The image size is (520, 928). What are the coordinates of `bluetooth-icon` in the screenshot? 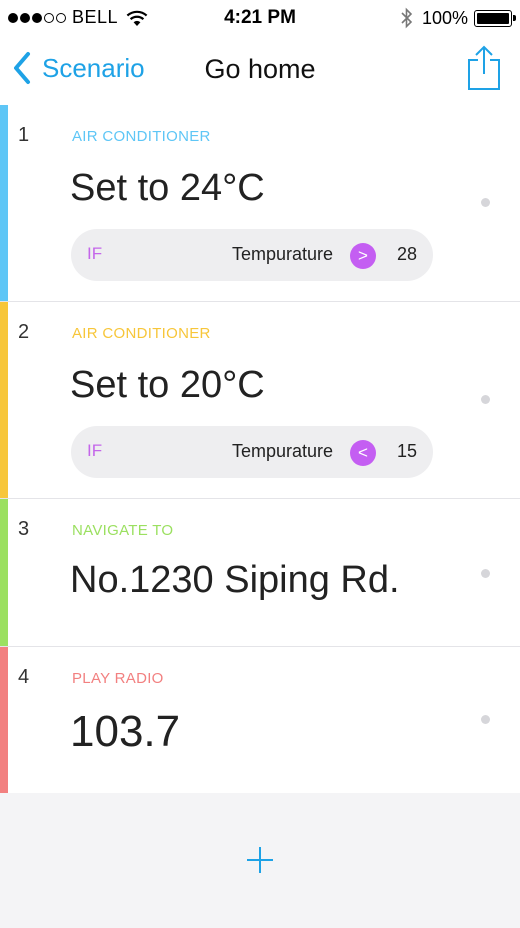 It's located at (407, 18).